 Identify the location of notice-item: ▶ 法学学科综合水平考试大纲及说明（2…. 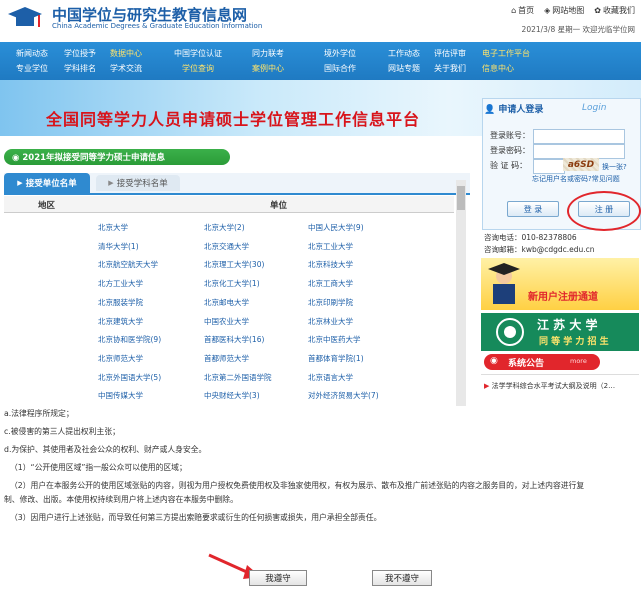
(549, 386).